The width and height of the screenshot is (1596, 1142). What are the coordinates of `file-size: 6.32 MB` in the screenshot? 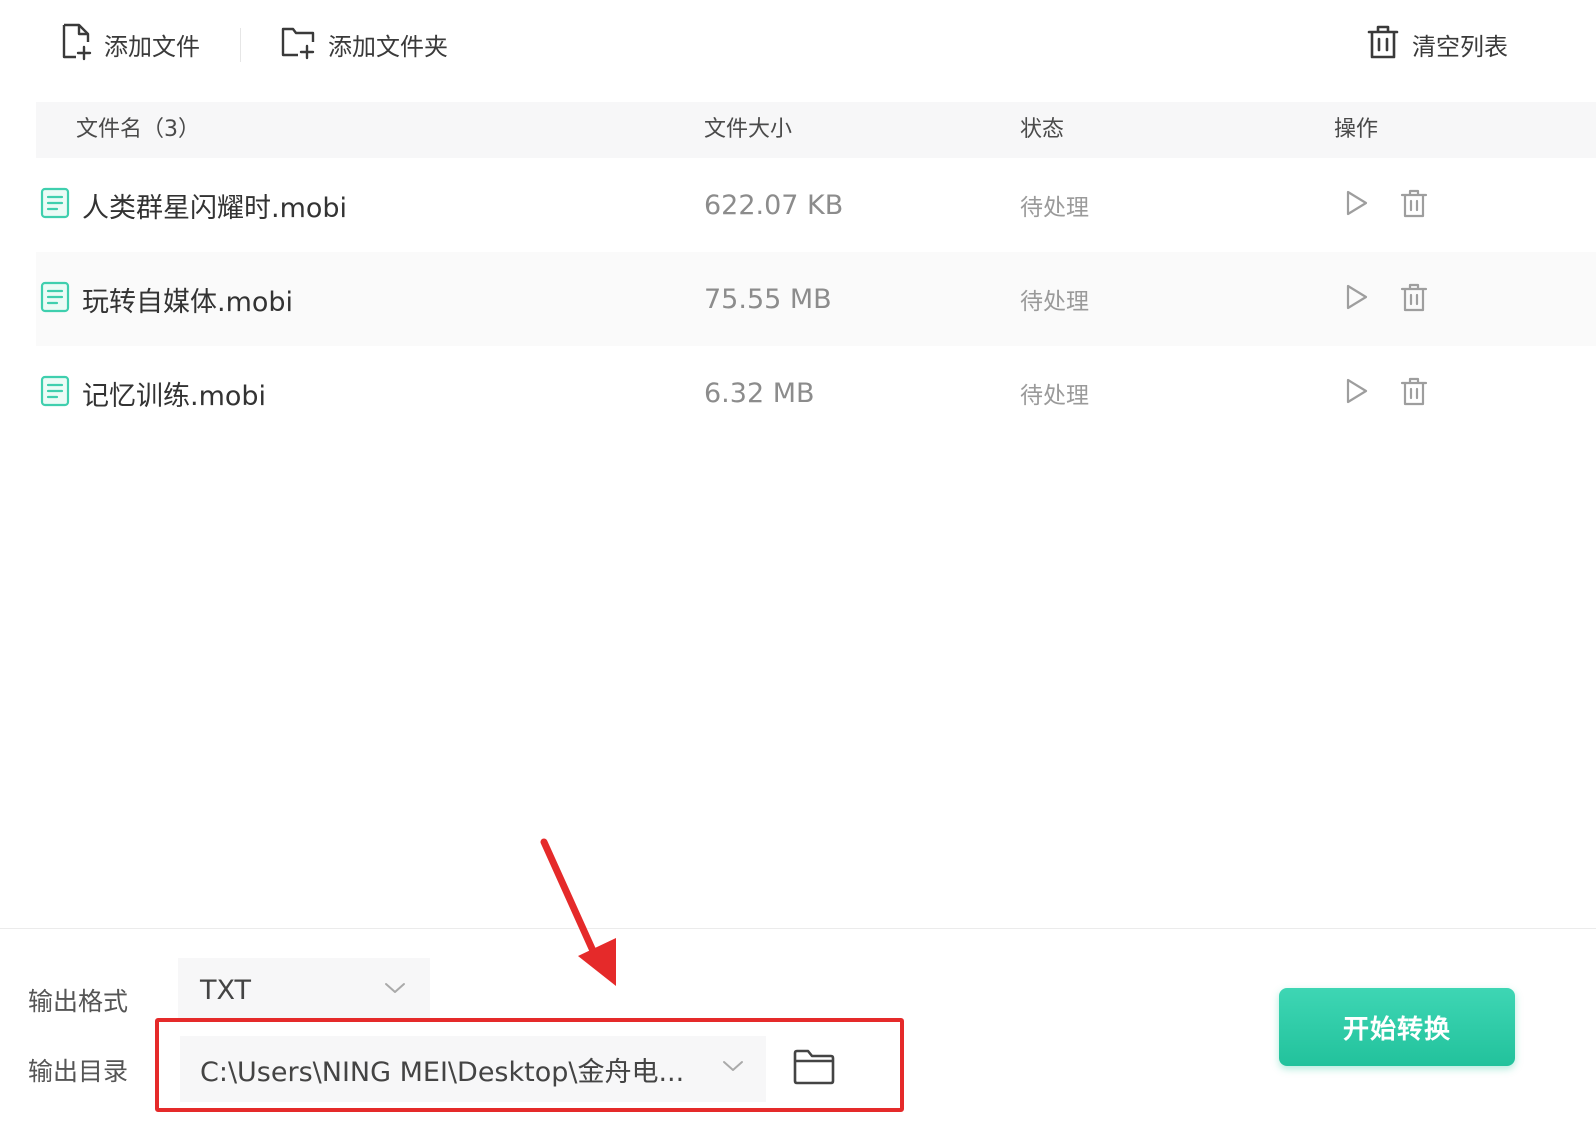 It's located at (759, 393).